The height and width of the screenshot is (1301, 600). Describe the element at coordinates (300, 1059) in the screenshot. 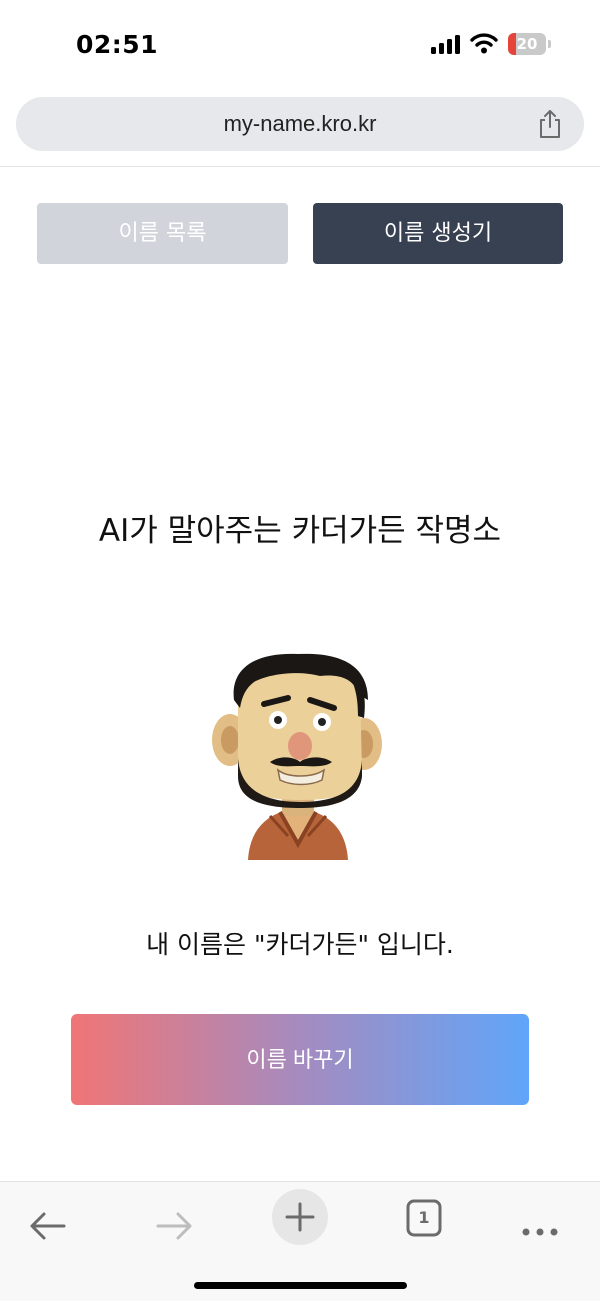

I see `change-name-button: 이름 바꾸기` at that location.